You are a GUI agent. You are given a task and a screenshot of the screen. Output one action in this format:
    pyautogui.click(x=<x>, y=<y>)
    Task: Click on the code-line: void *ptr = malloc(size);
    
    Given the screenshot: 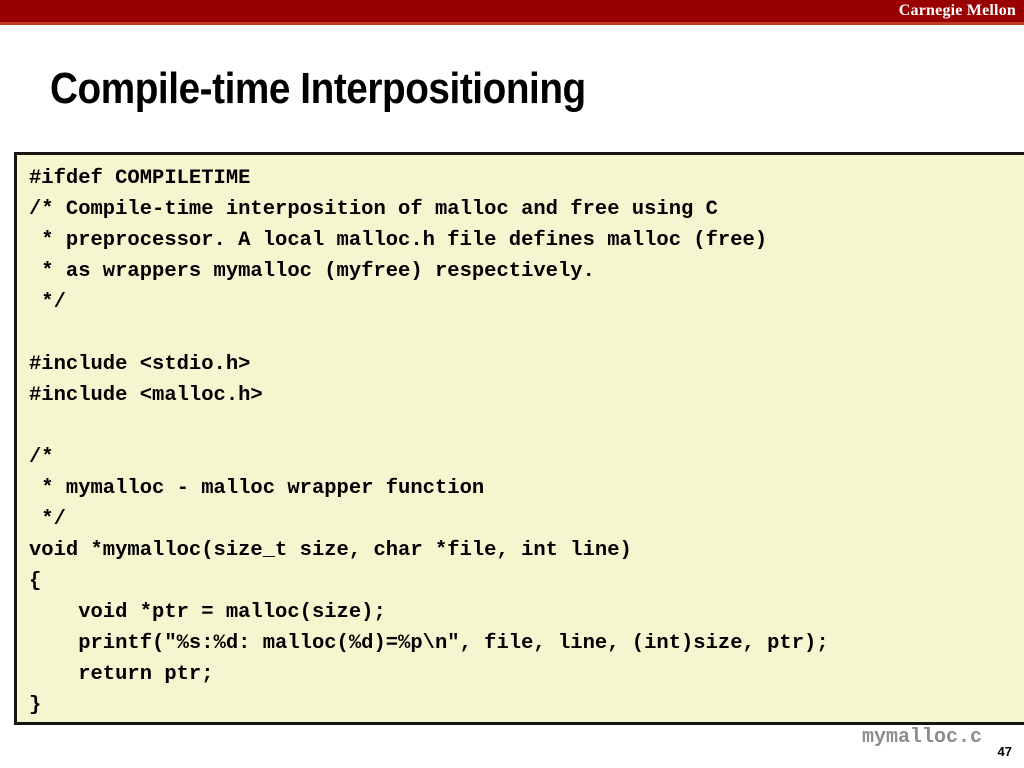 What is the action you would take?
    pyautogui.click(x=207, y=612)
    